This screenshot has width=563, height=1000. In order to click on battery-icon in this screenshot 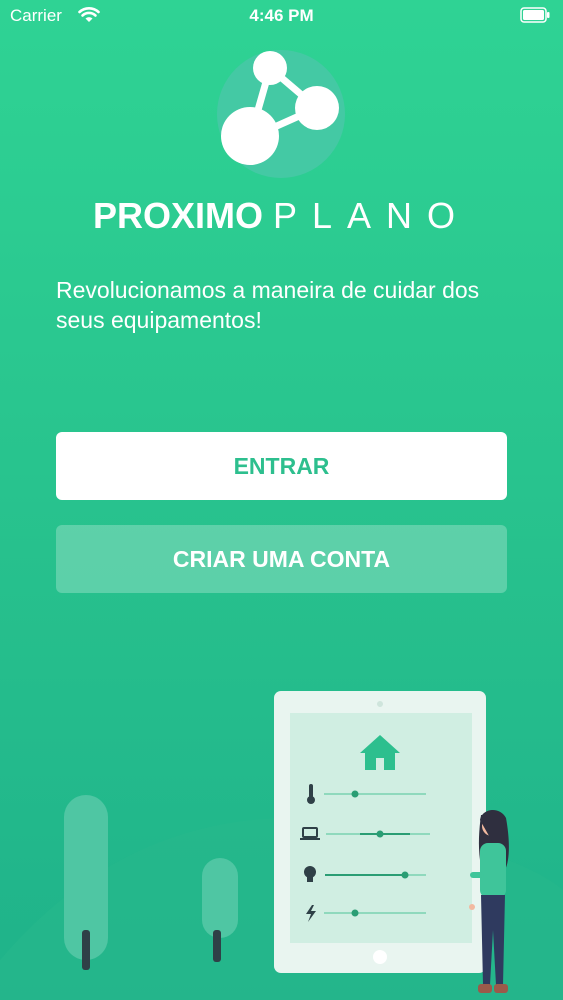, I will do `click(535, 15)`.